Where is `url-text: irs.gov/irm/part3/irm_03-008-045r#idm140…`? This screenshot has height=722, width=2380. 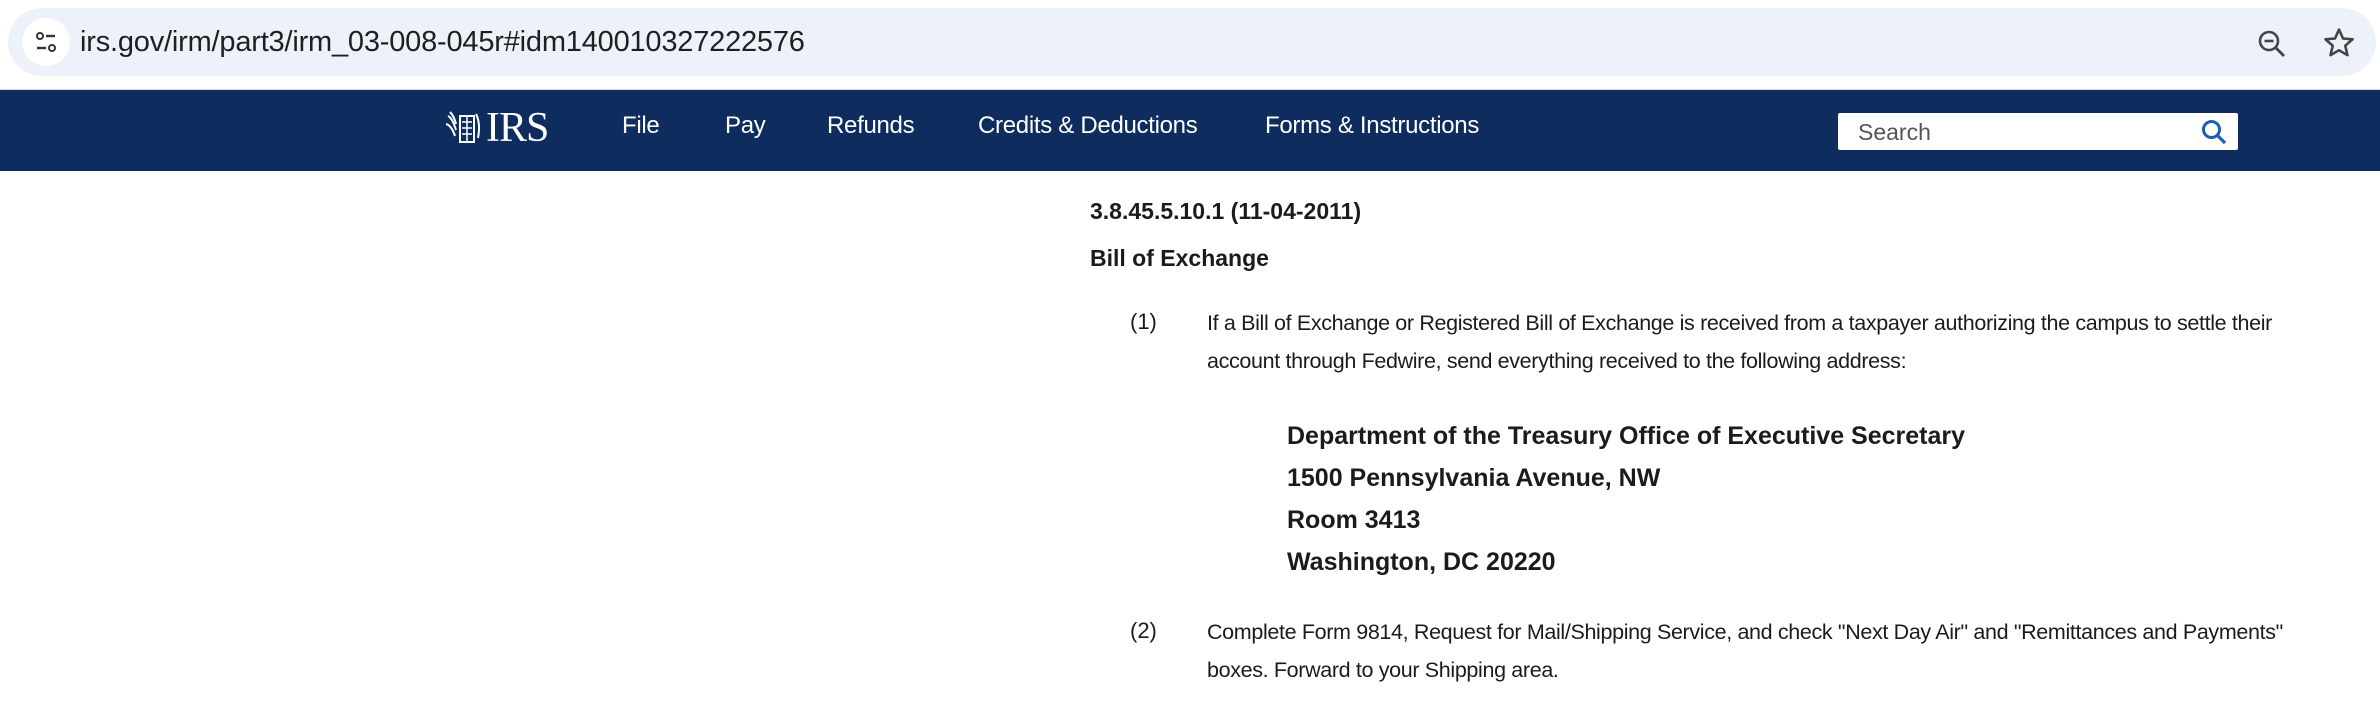 url-text: irs.gov/irm/part3/irm_03-008-045r#idm140… is located at coordinates (442, 42).